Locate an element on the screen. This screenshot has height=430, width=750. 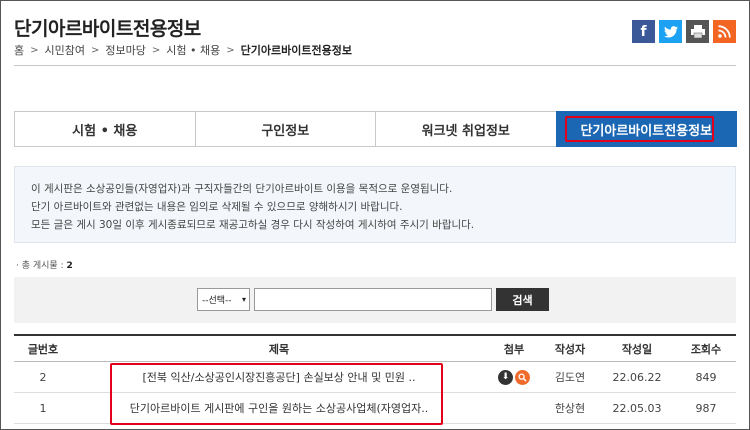
total-count: · 총 게시물 : 2 is located at coordinates (44, 266).